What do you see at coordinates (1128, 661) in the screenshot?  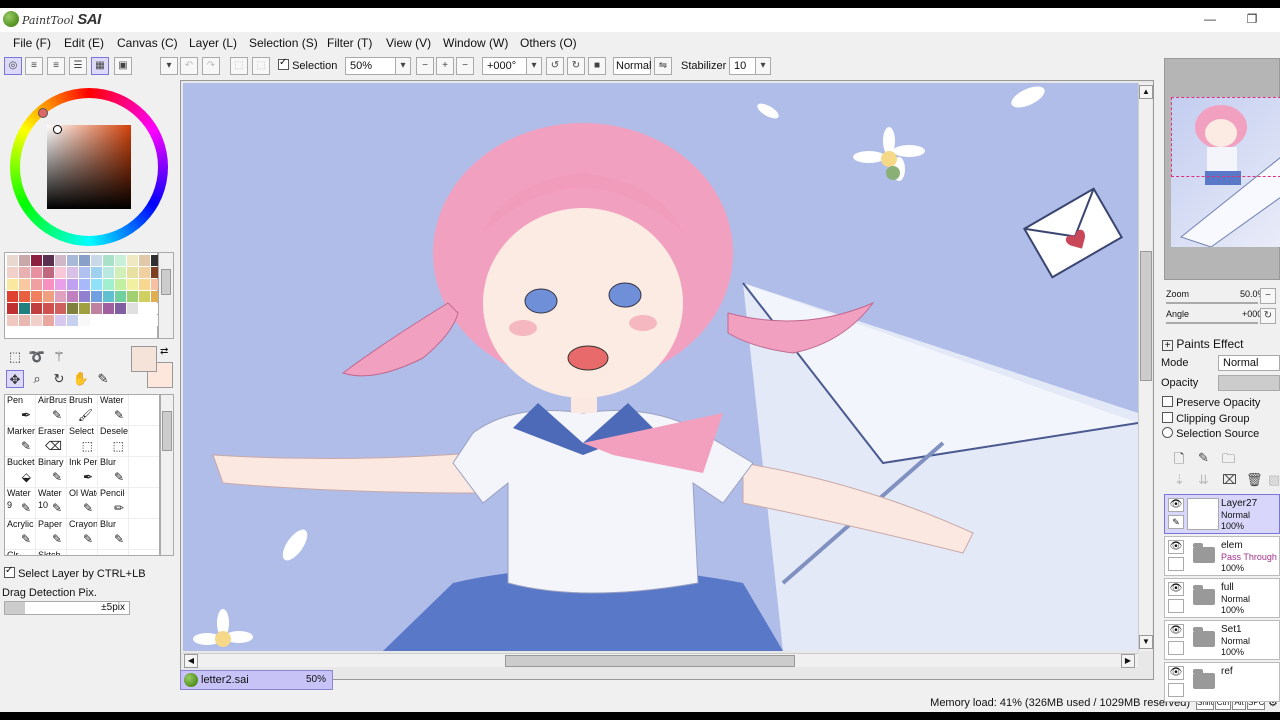 I see `scroll-right-icon: ▶` at bounding box center [1128, 661].